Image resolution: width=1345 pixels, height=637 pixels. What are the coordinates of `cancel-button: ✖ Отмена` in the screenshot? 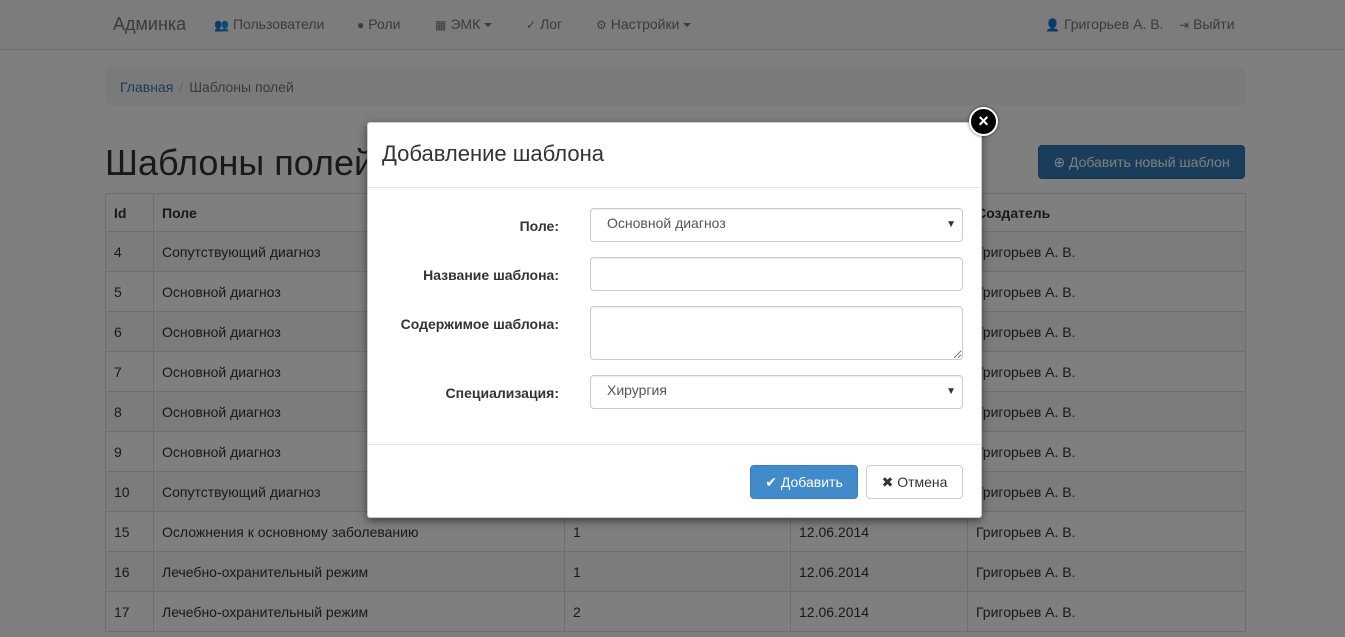 It's located at (914, 482).